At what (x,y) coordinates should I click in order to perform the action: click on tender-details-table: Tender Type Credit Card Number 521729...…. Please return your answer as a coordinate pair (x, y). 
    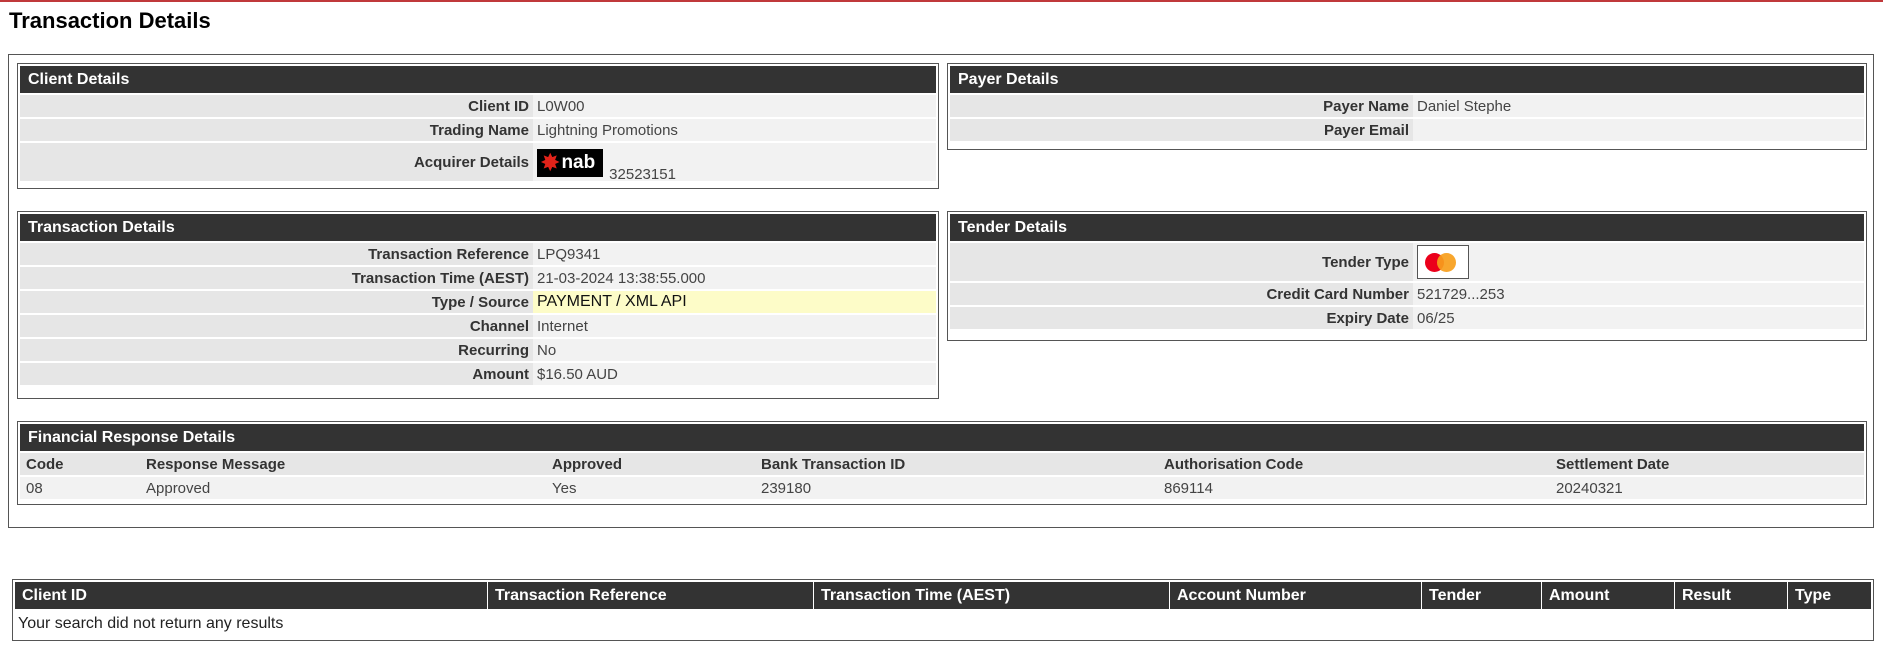
    Looking at the image, I should click on (1407, 286).